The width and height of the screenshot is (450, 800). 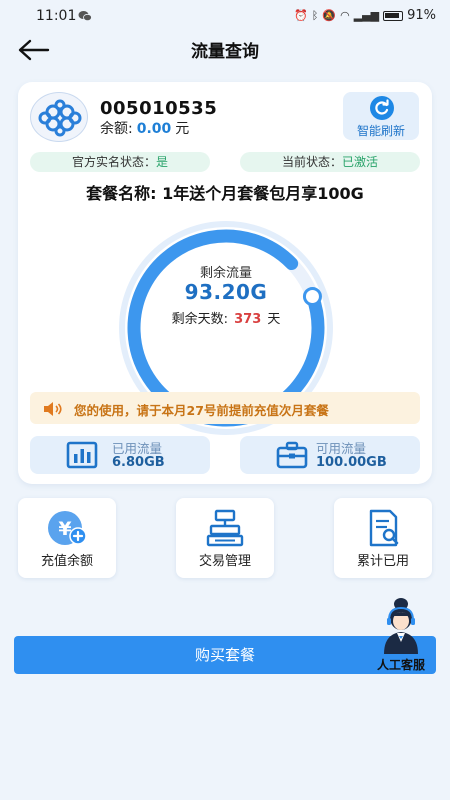 I want to click on wechat-icon, so click(x=85, y=16).